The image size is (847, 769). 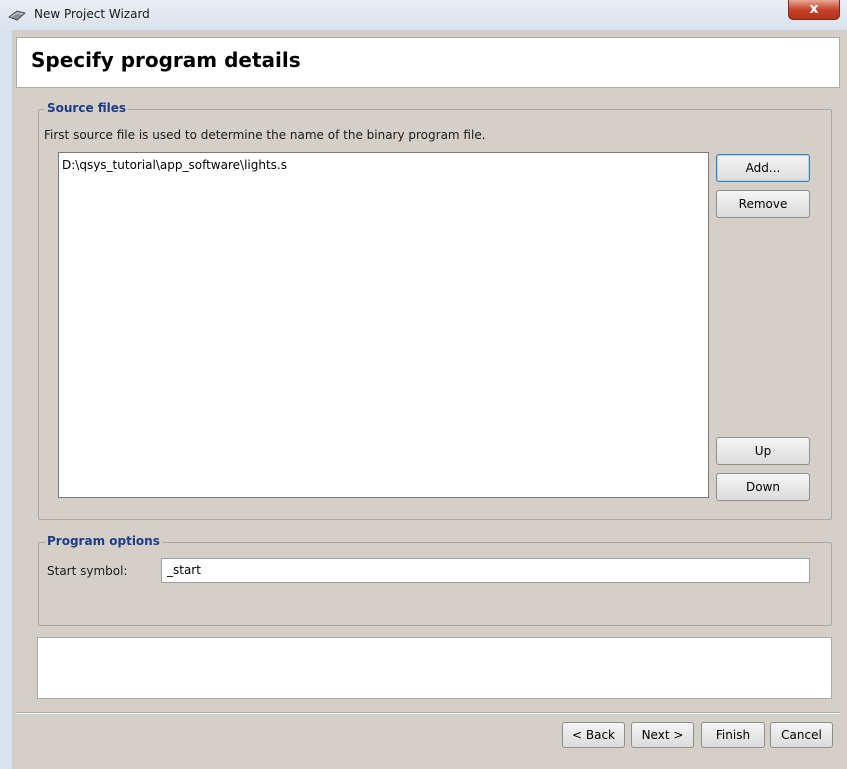 I want to click on close-icon: x, so click(x=814, y=9).